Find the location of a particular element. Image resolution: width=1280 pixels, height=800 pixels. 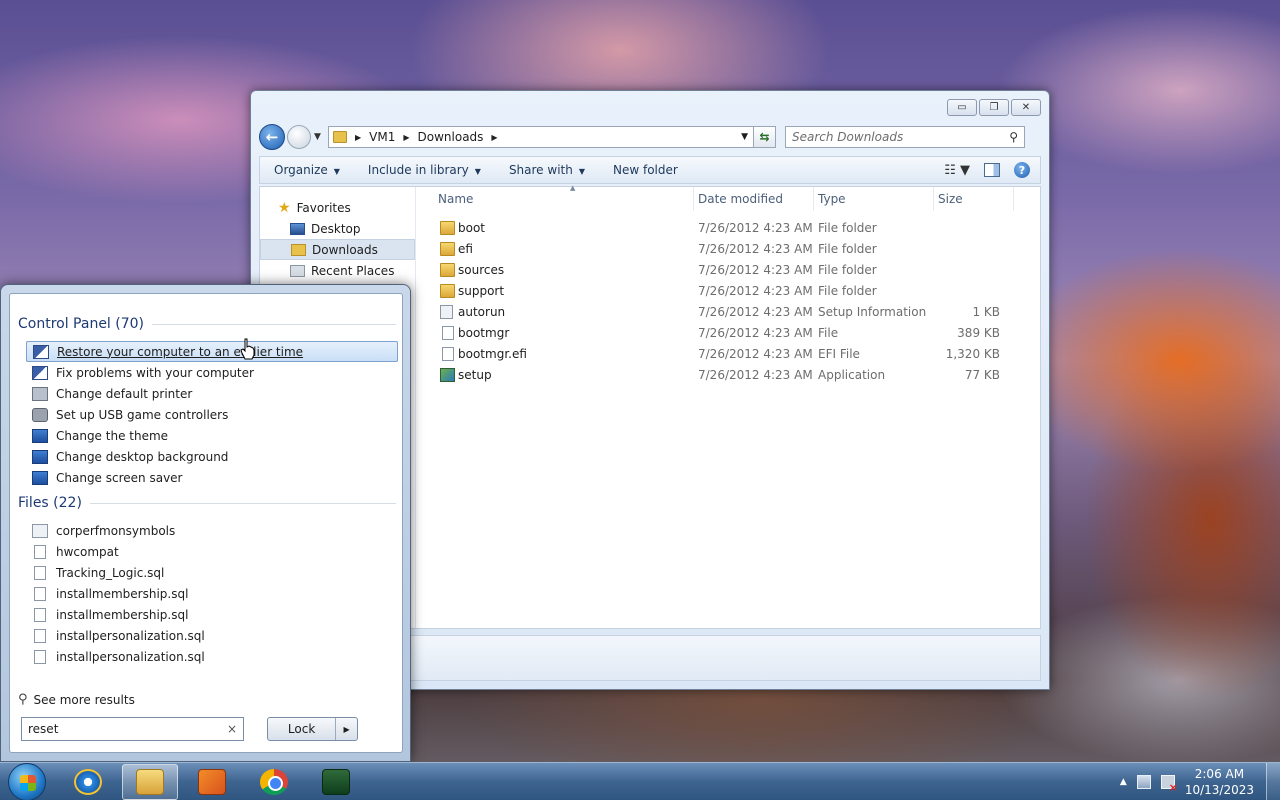

result-label: Fix problems with your computer is located at coordinates (155, 372).